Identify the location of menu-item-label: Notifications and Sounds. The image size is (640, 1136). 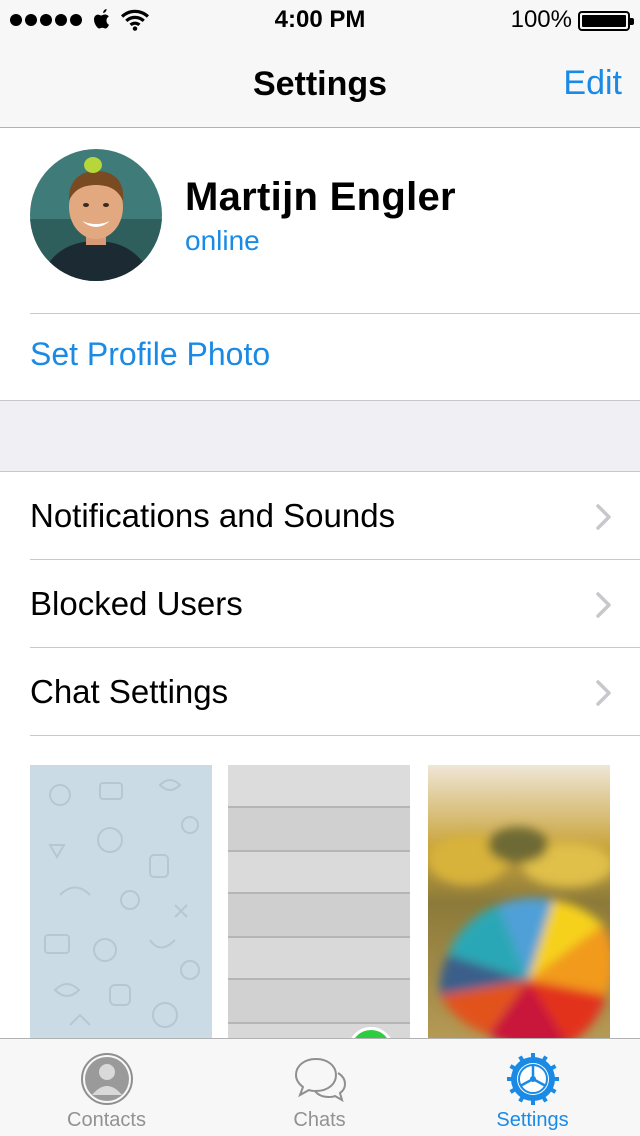
(213, 515).